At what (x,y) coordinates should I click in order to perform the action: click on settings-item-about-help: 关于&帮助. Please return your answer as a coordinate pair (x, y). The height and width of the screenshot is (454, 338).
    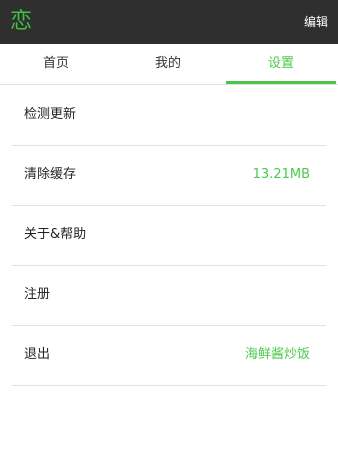
    Looking at the image, I should click on (169, 236).